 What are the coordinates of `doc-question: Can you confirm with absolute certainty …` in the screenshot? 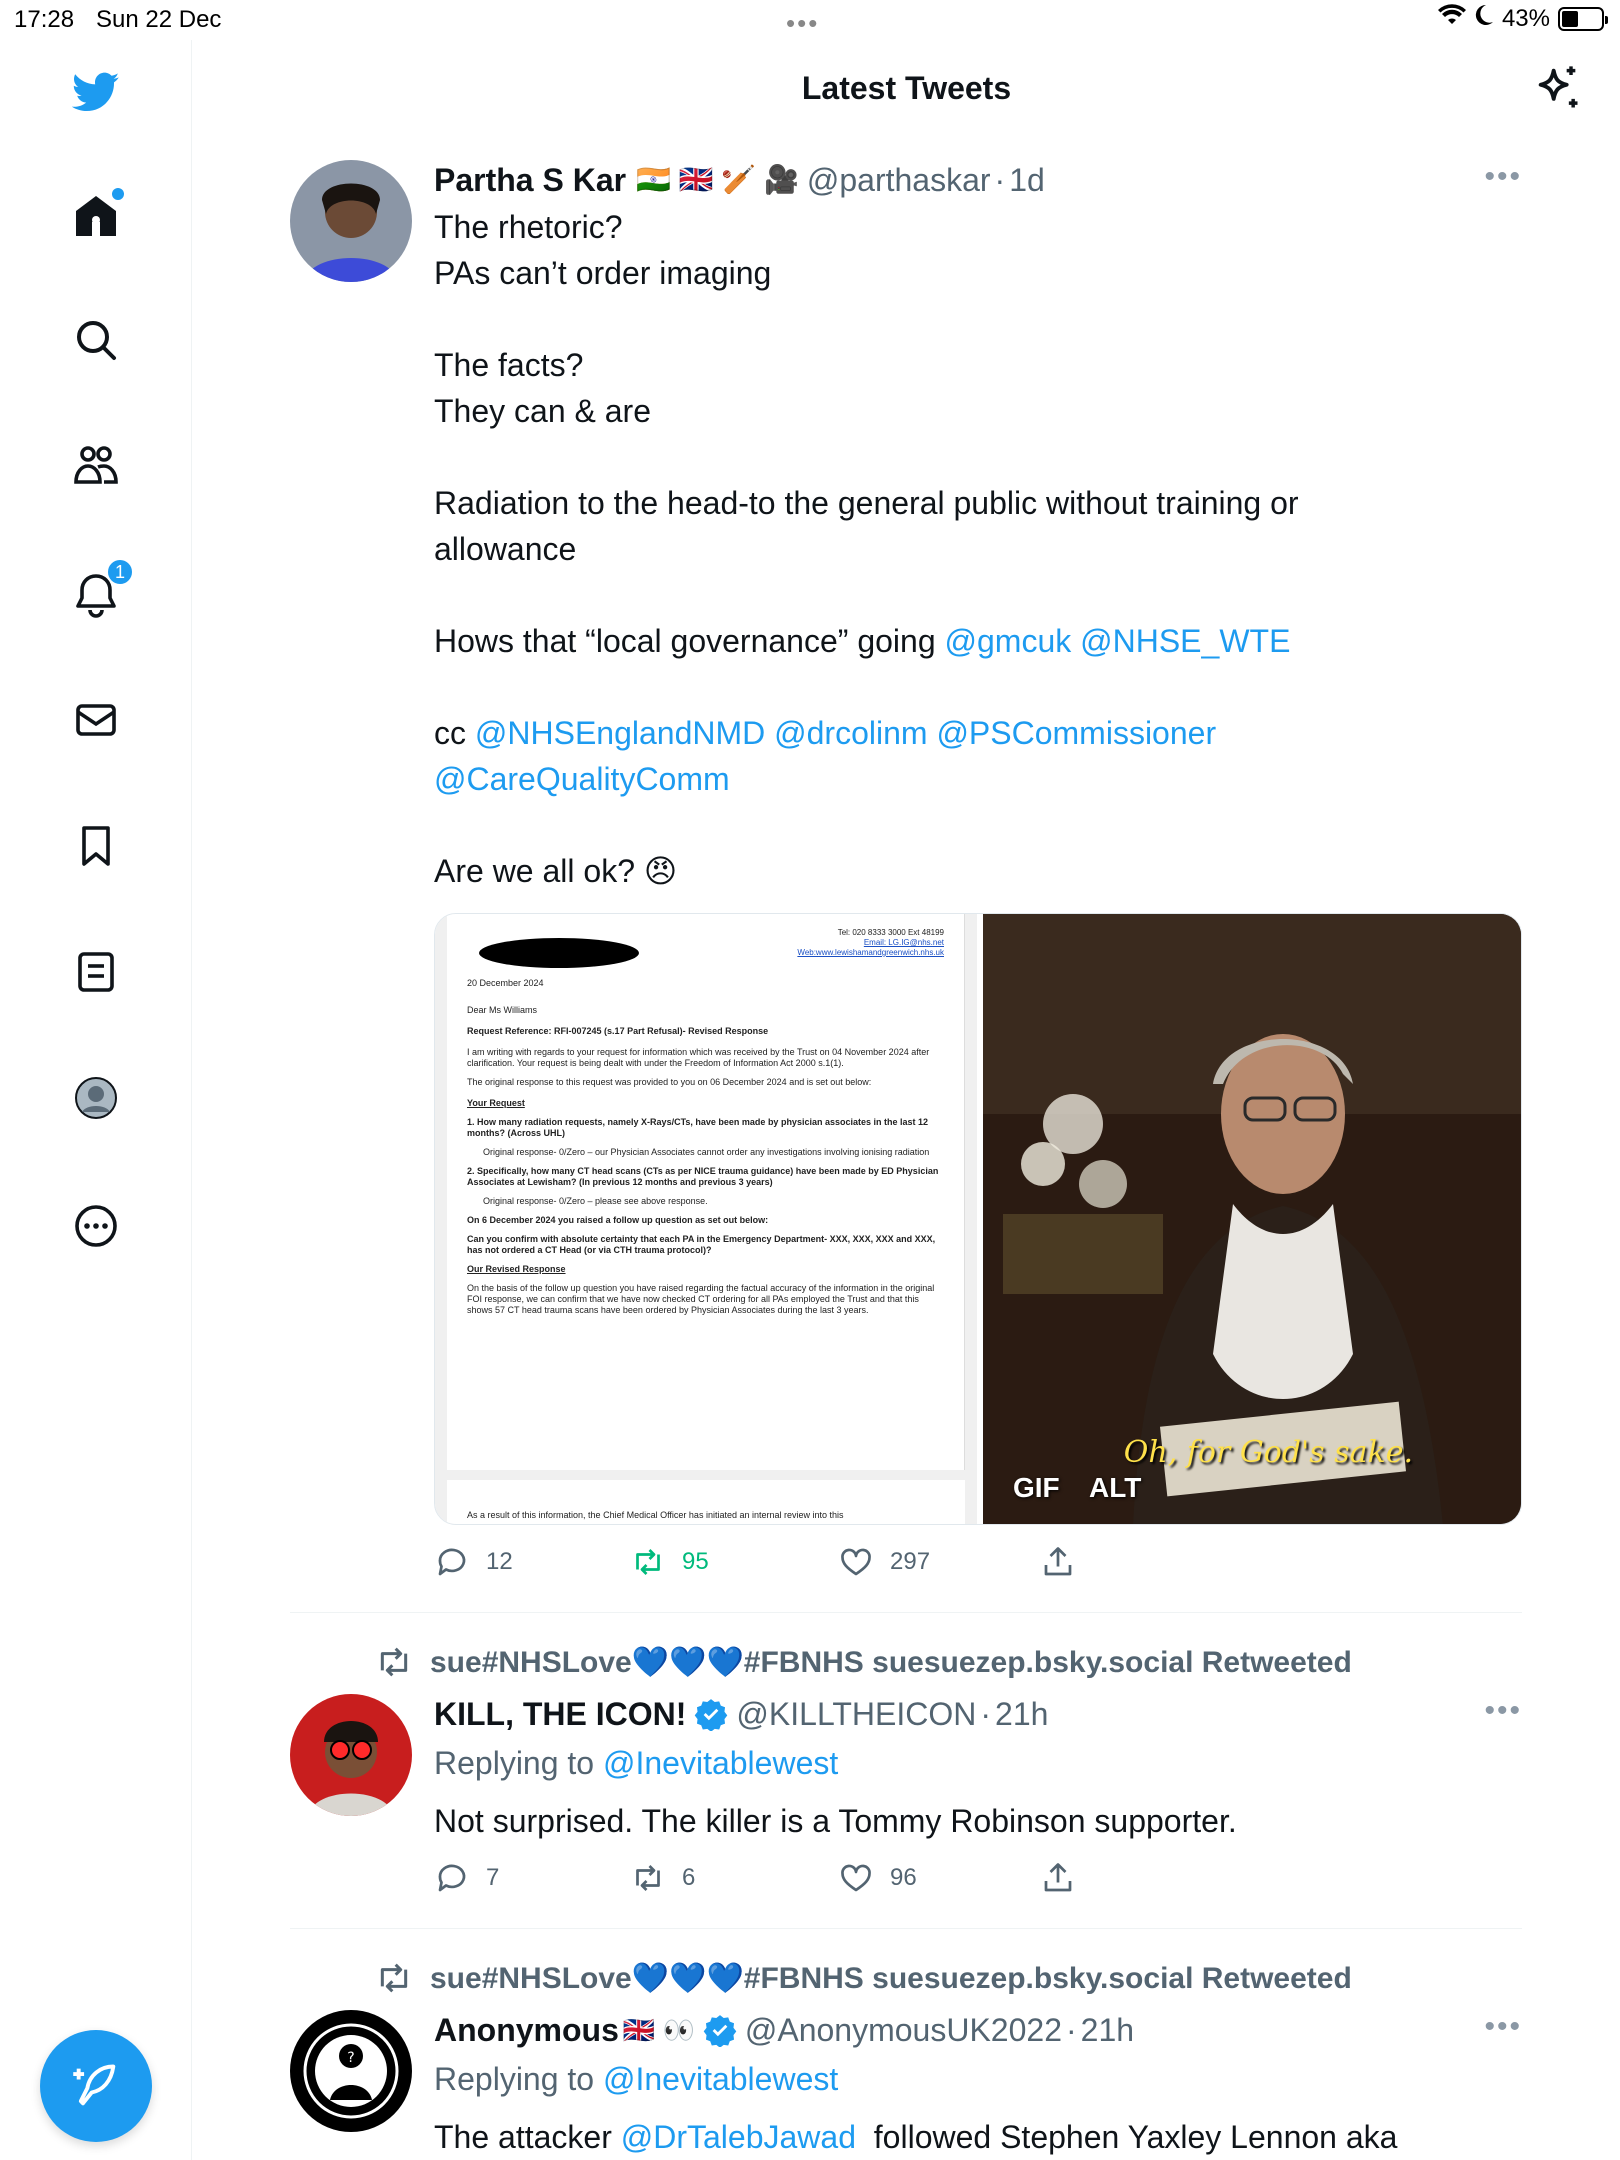 It's located at (701, 1244).